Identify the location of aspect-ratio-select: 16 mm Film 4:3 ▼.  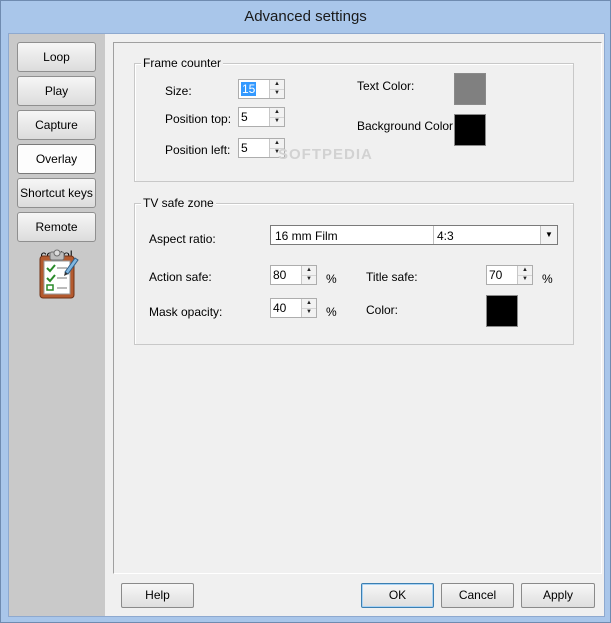
(414, 235).